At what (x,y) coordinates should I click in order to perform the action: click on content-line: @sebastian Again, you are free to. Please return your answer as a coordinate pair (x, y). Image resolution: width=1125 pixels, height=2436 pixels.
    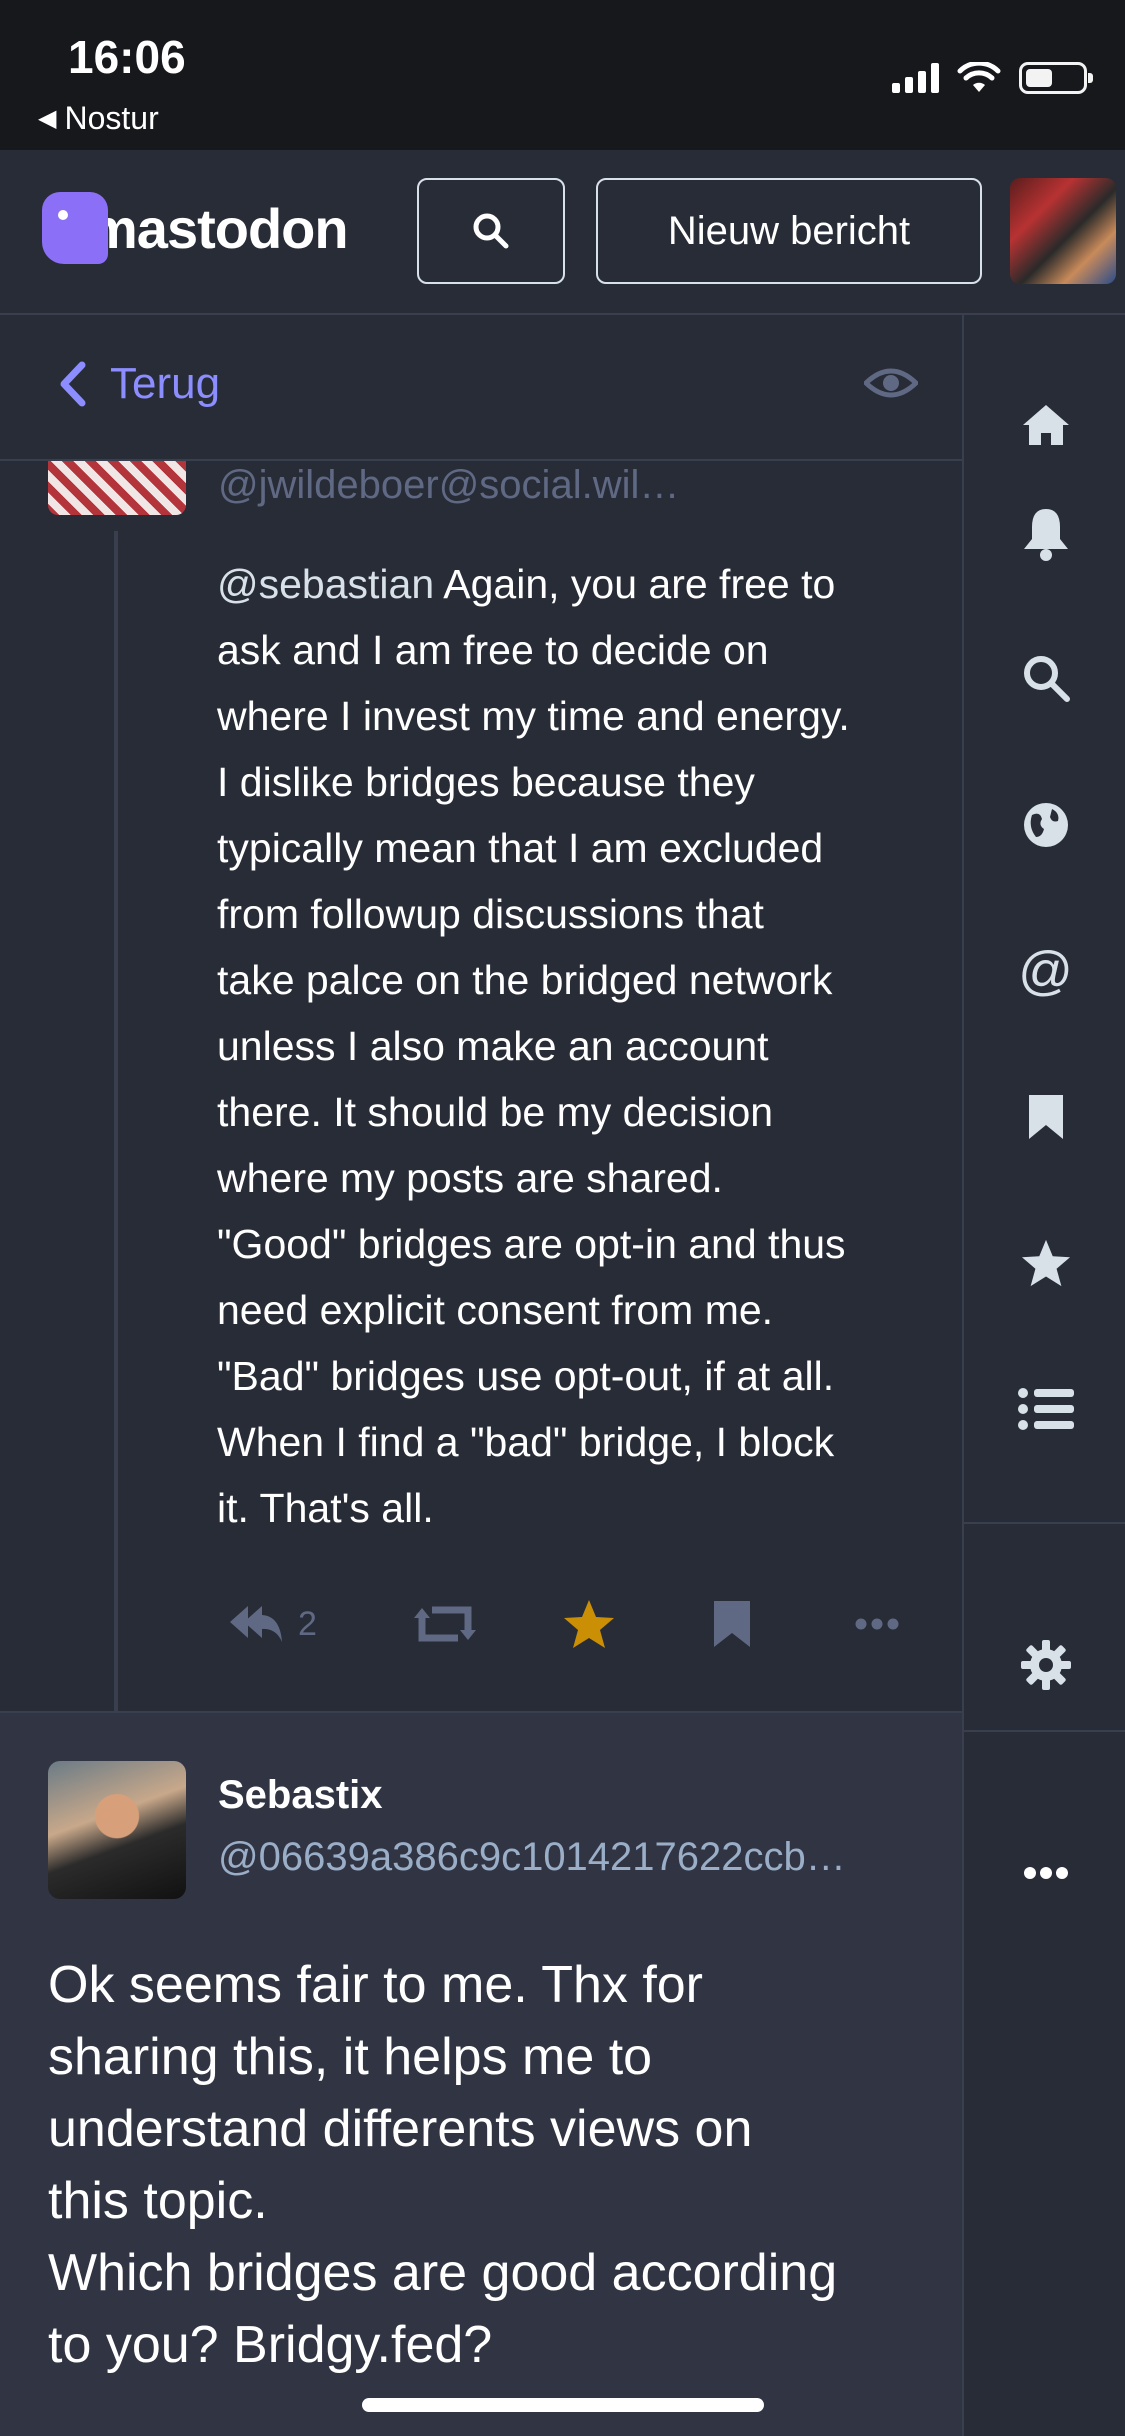
    Looking at the image, I should click on (526, 584).